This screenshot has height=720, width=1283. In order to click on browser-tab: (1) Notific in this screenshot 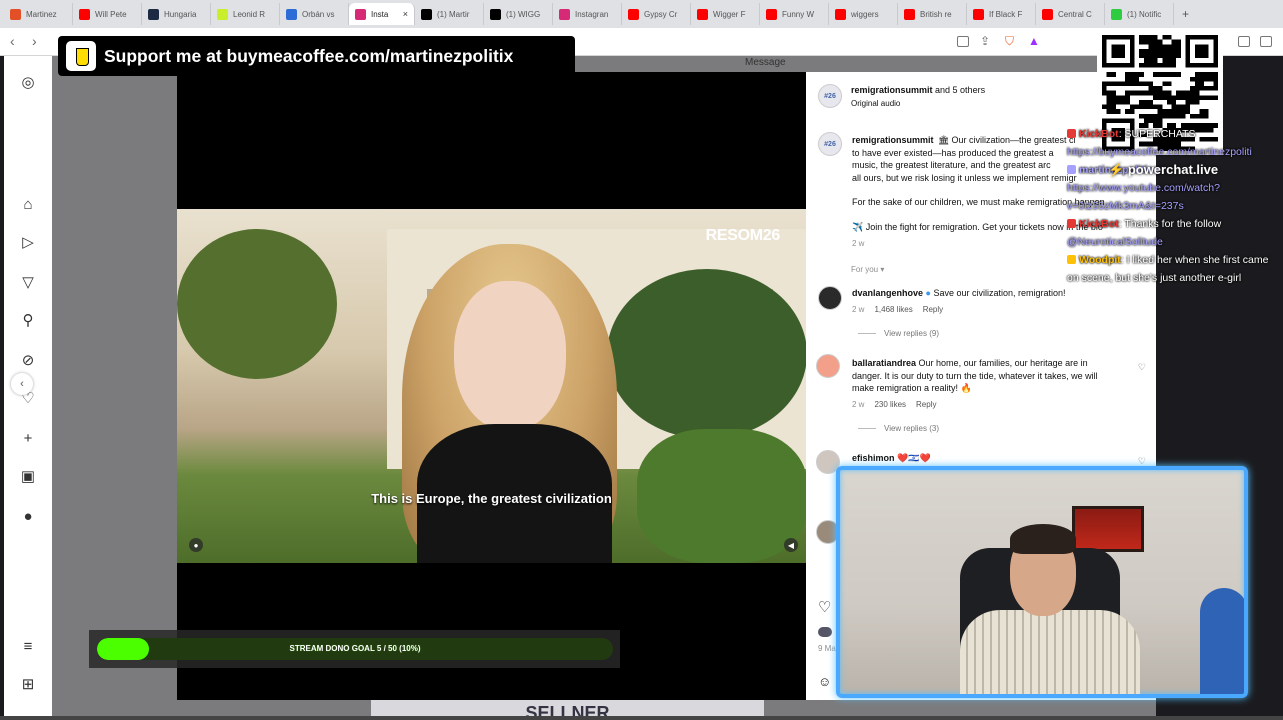, I will do `click(1139, 14)`.